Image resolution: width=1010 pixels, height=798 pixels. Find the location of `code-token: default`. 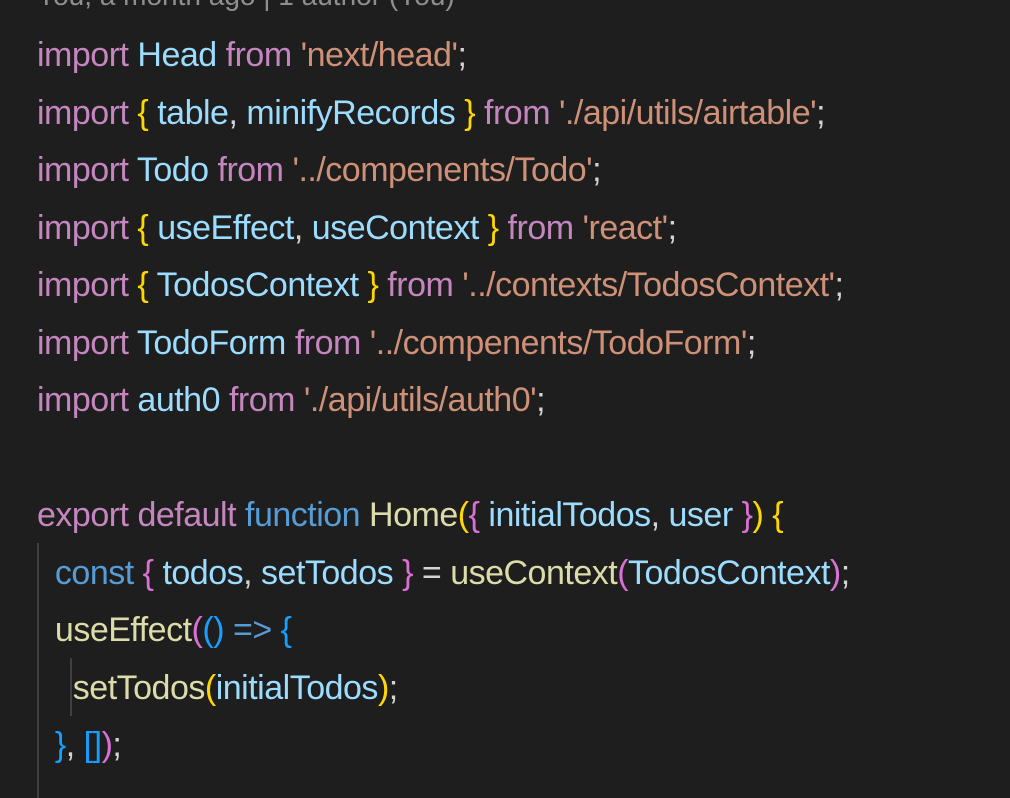

code-token: default is located at coordinates (187, 515).